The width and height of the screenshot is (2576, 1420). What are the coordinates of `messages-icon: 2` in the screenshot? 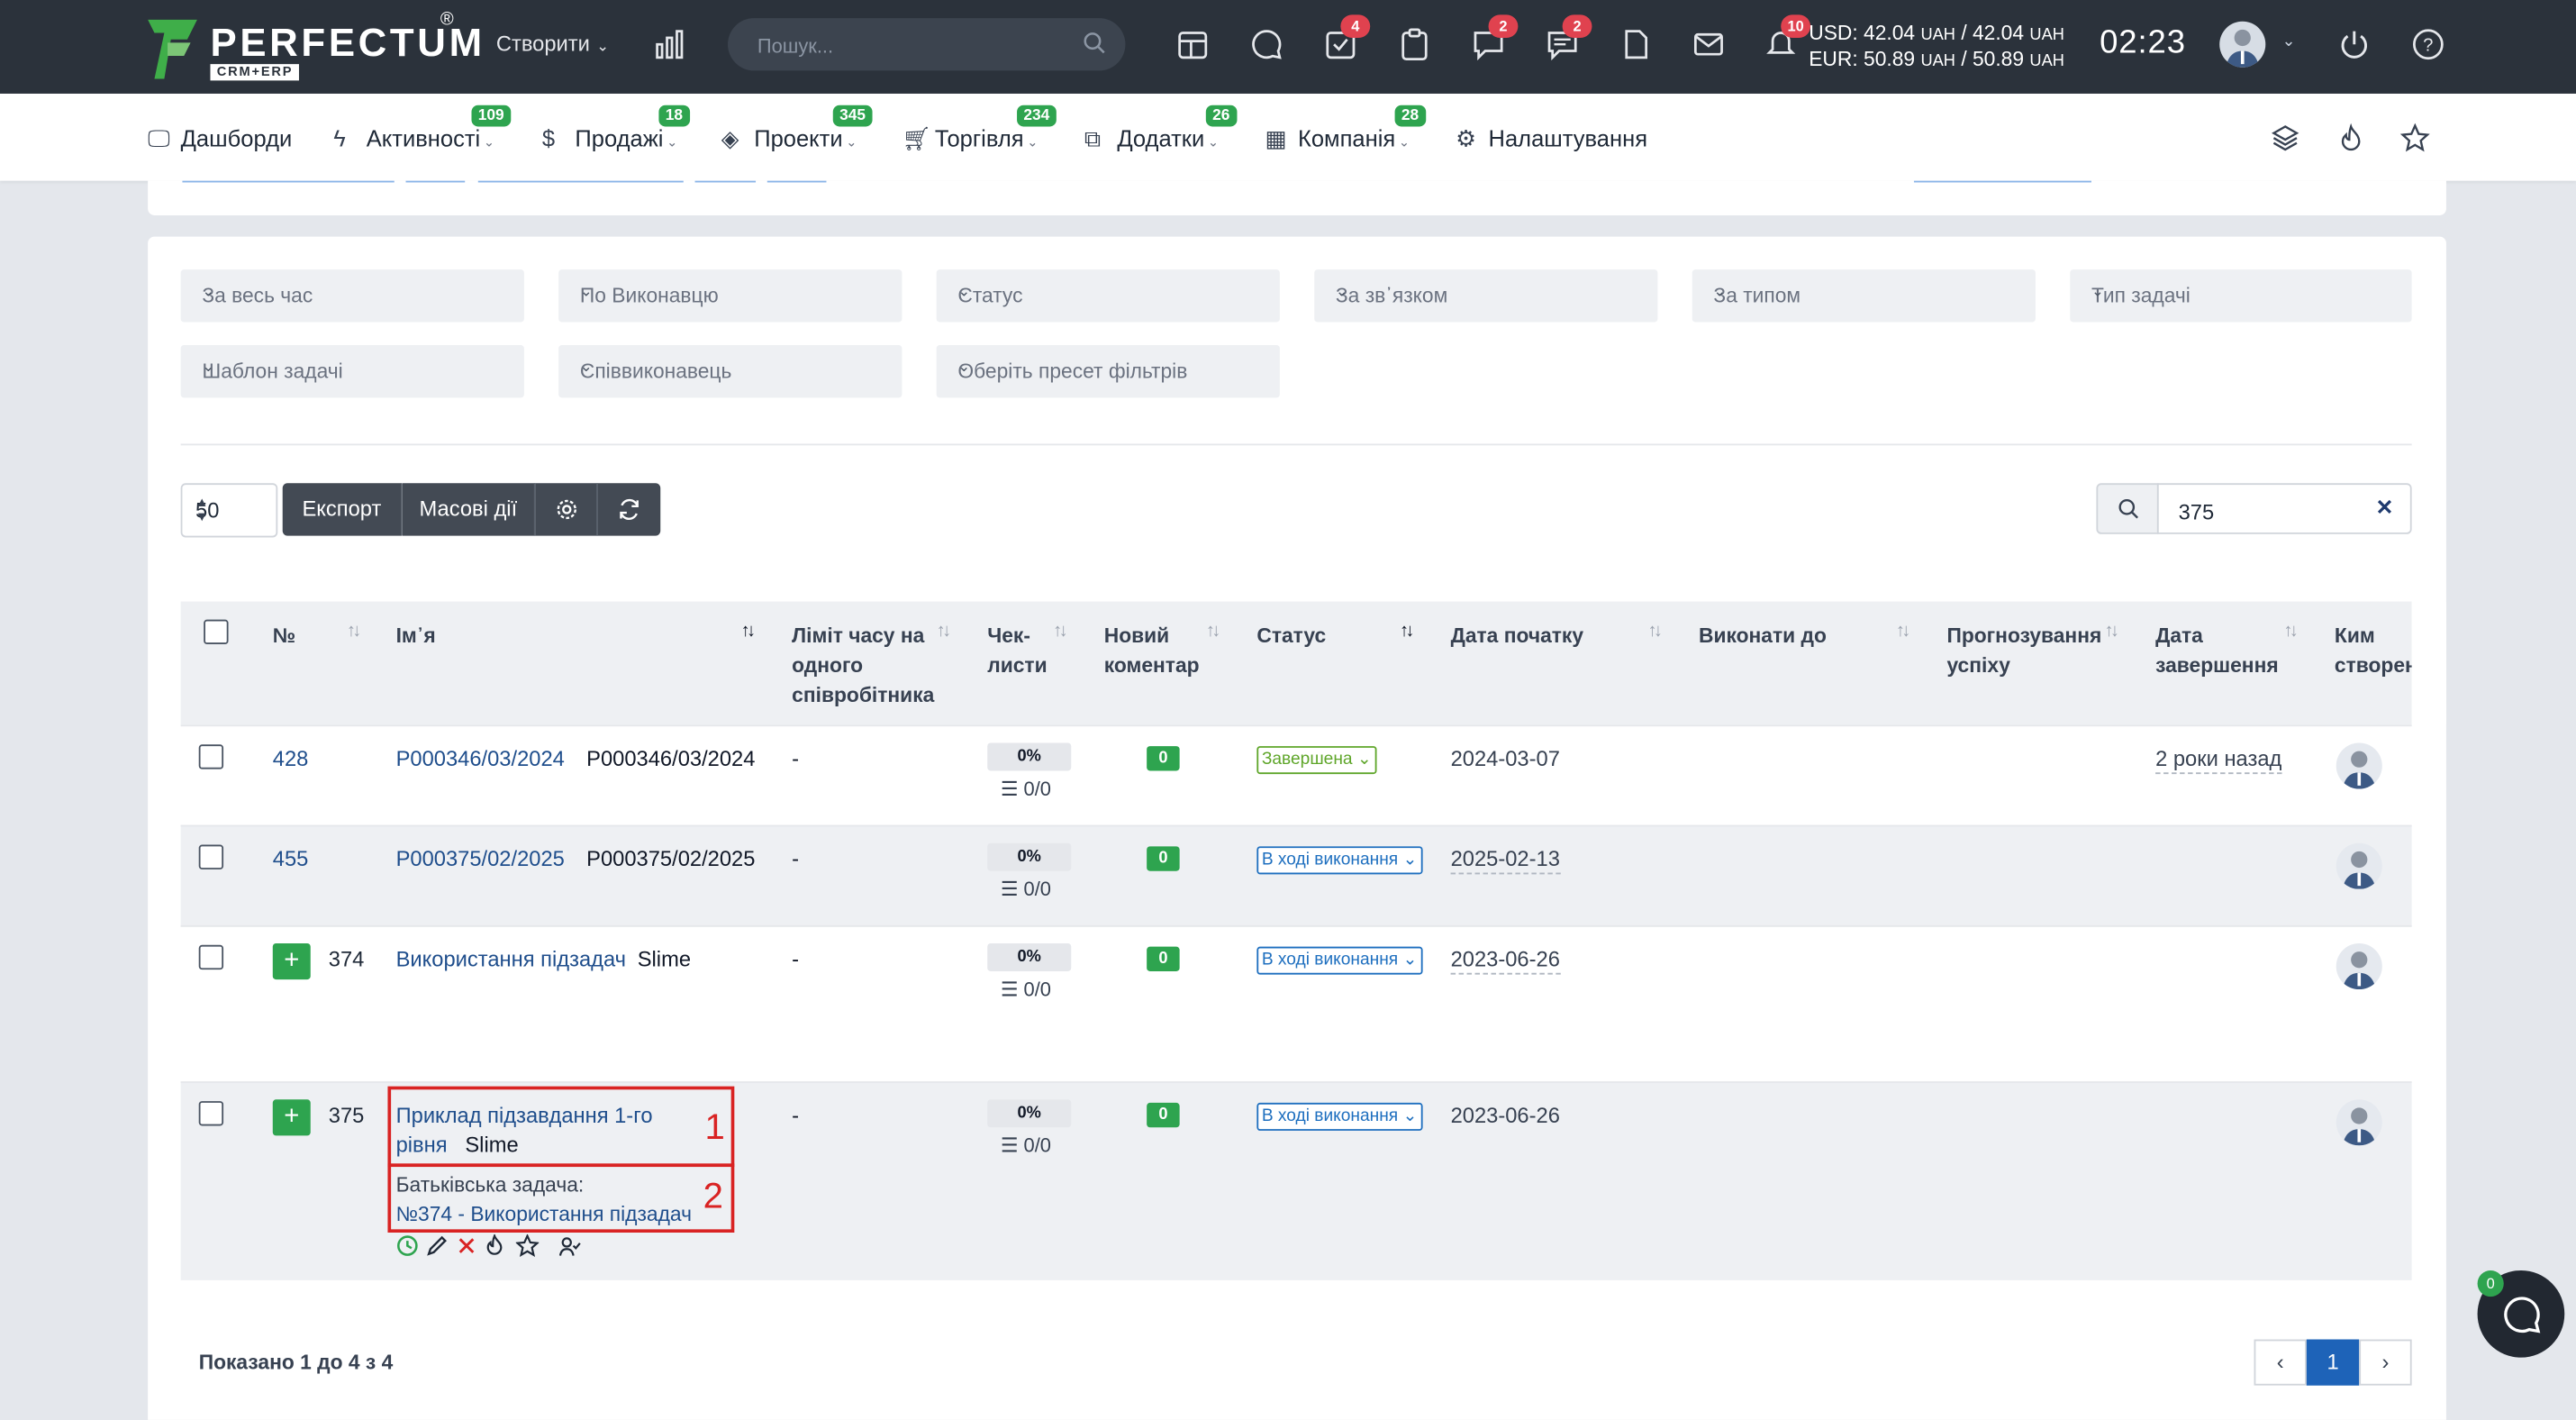 It's located at (1495, 39).